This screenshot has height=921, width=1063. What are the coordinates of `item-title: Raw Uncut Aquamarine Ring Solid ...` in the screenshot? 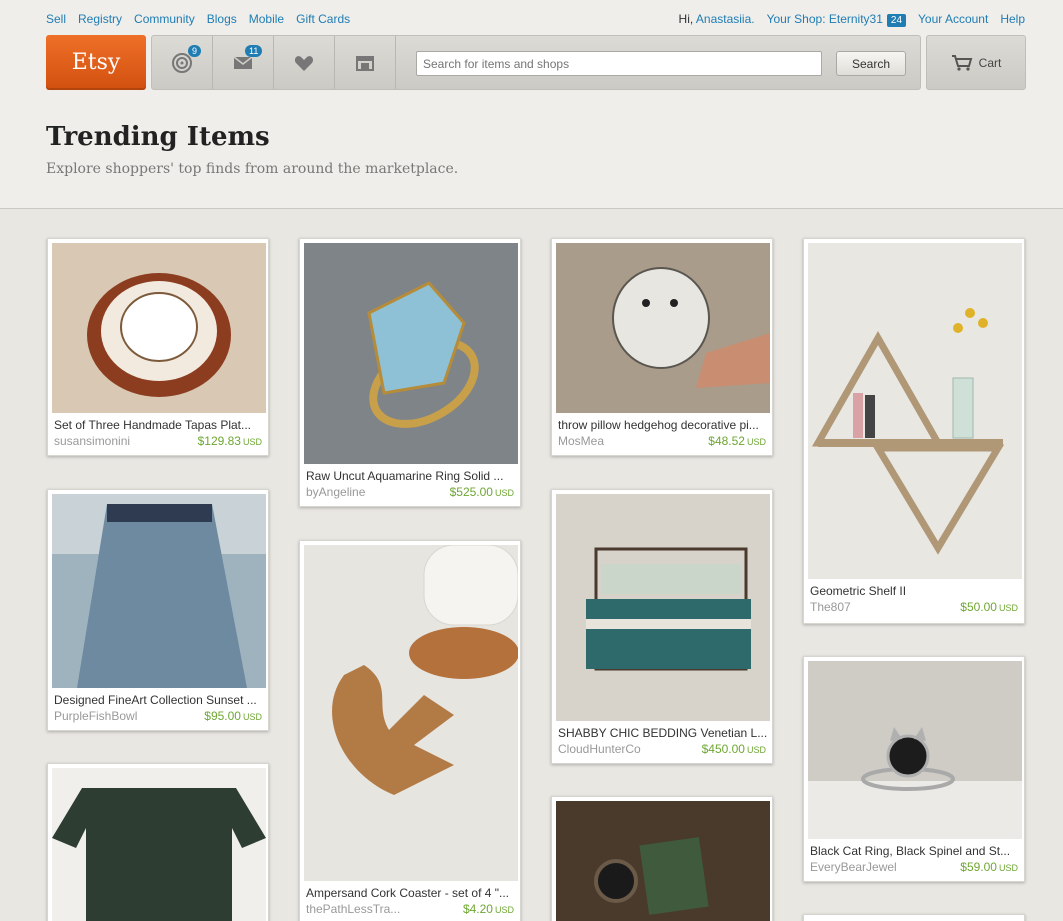 It's located at (411, 476).